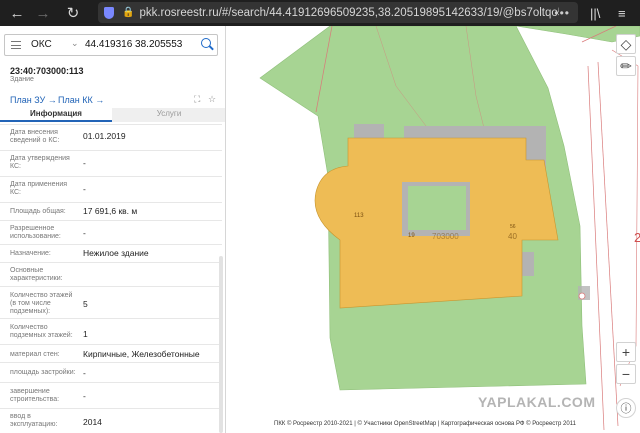 Image resolution: width=640 pixels, height=433 pixels. I want to click on building-gray, so click(369, 131).